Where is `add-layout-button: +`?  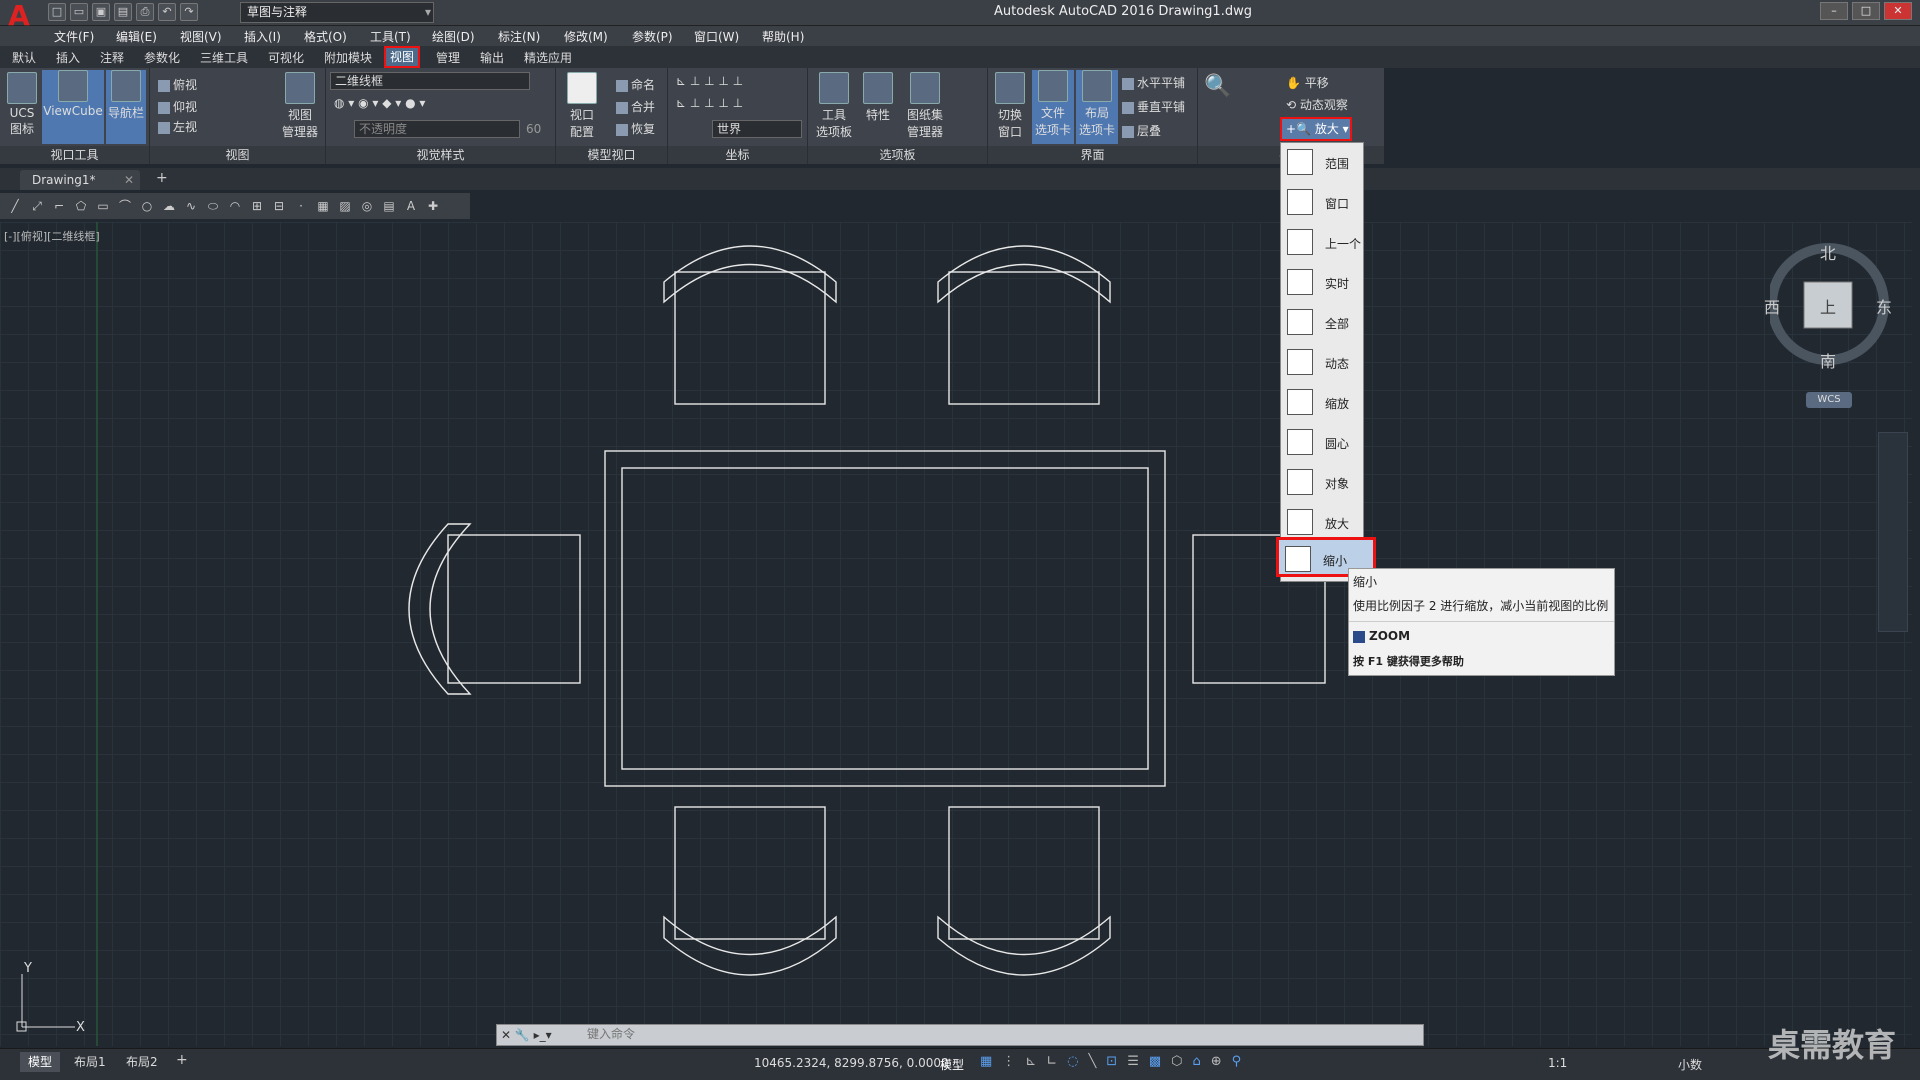
add-layout-button: + is located at coordinates (182, 1060).